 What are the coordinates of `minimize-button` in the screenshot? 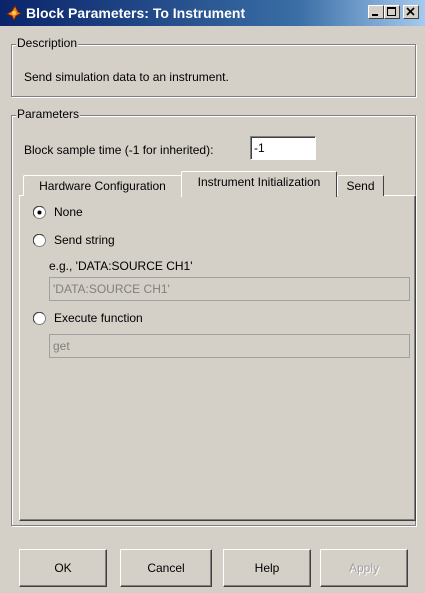 It's located at (376, 12).